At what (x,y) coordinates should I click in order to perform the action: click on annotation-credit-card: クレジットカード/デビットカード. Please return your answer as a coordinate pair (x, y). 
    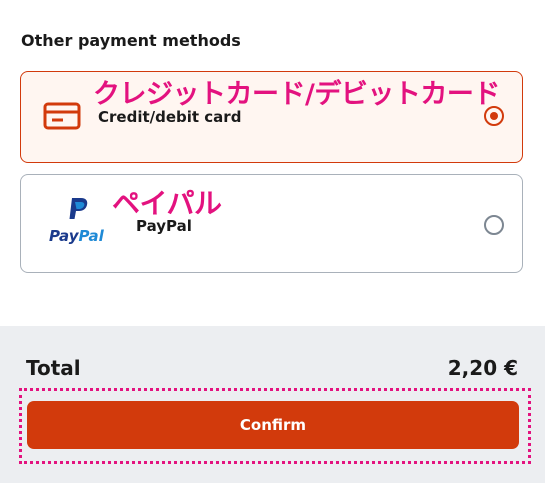
    Looking at the image, I should click on (296, 94).